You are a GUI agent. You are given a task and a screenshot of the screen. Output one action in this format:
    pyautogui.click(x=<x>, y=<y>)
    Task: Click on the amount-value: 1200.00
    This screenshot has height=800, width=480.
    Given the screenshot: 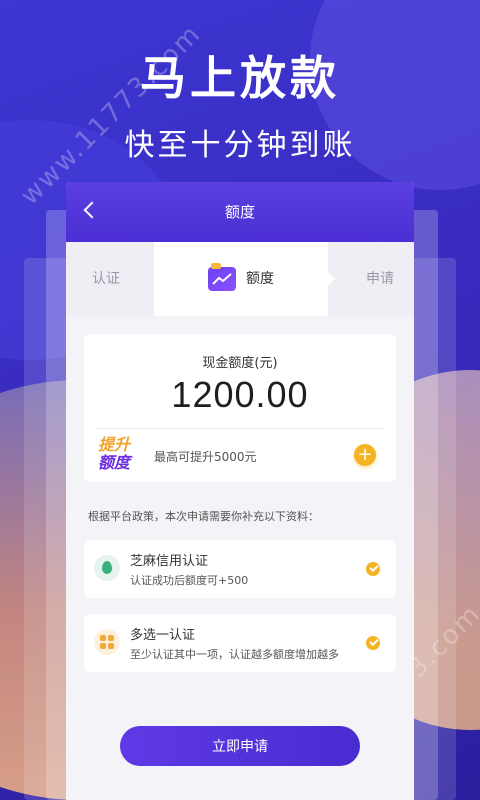 What is the action you would take?
    pyautogui.click(x=240, y=394)
    